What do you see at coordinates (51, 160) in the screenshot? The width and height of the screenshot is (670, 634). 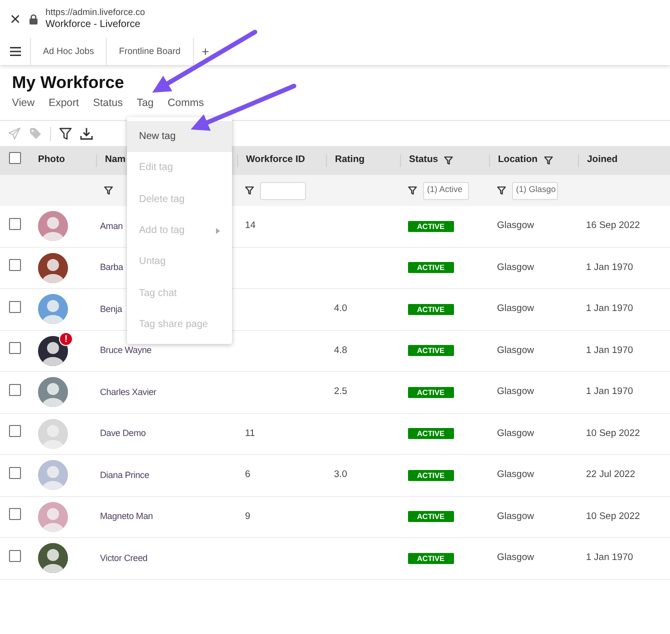 I see `column-header: Photo` at bounding box center [51, 160].